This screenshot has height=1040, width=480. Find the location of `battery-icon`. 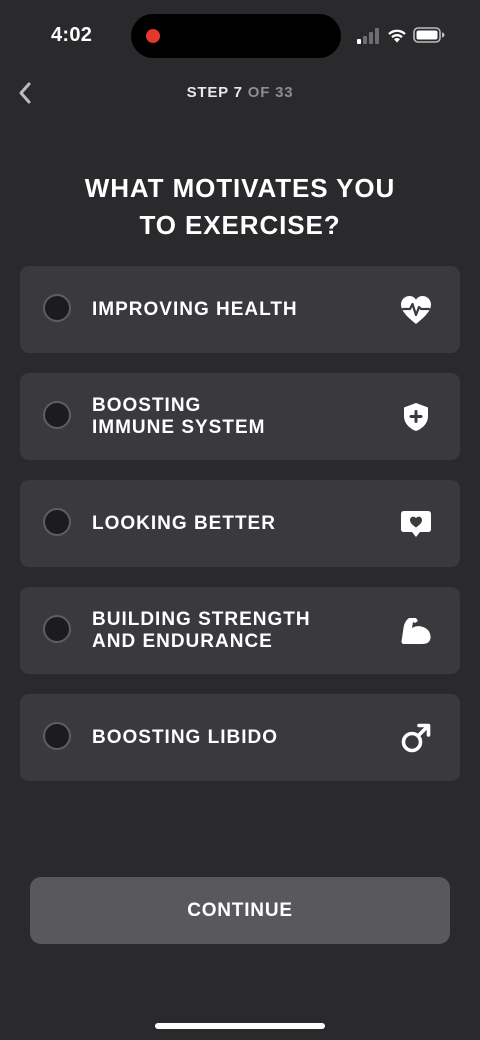

battery-icon is located at coordinates (429, 35).